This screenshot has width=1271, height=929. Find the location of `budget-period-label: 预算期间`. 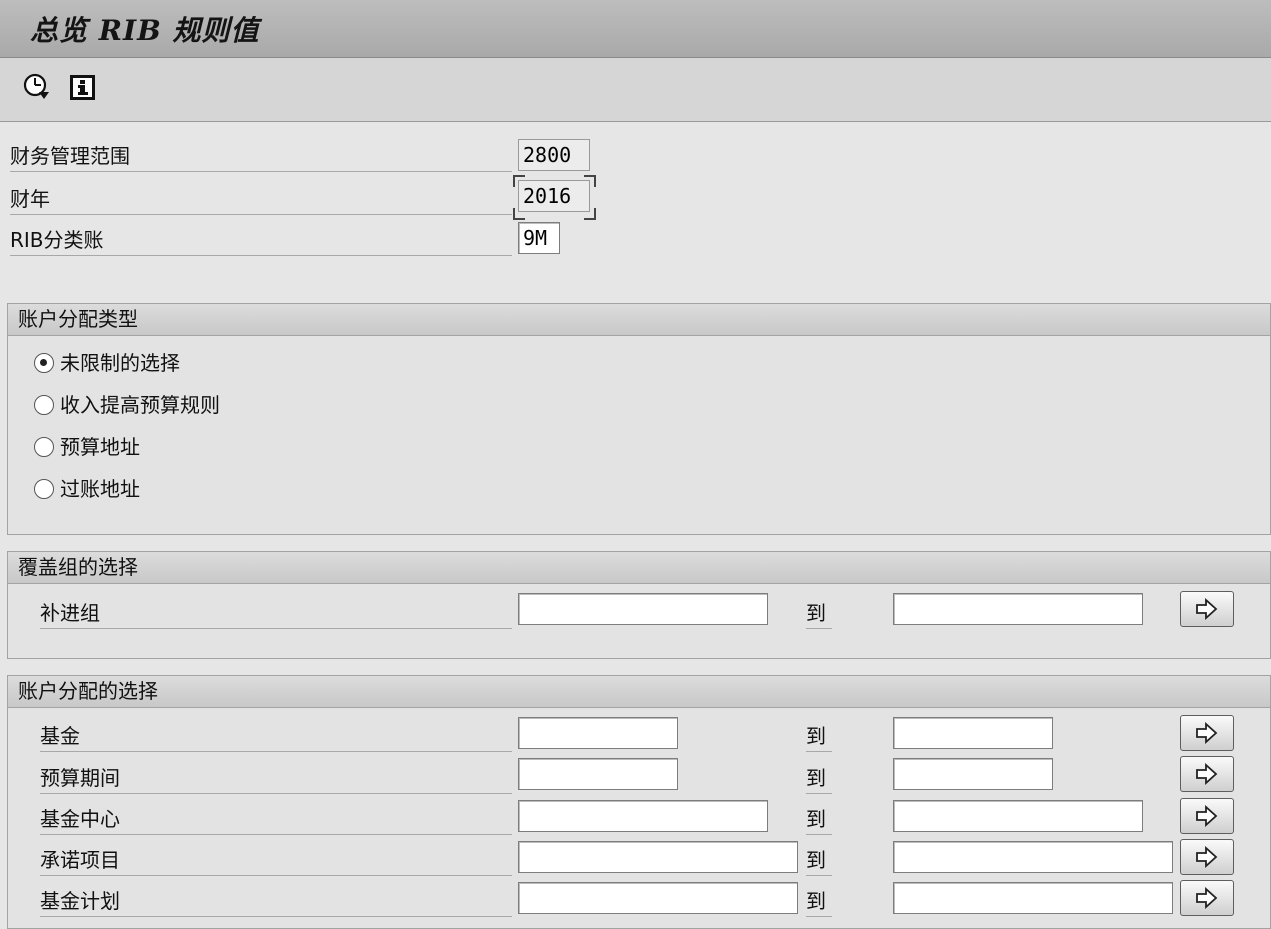

budget-period-label: 预算期间 is located at coordinates (276, 778).